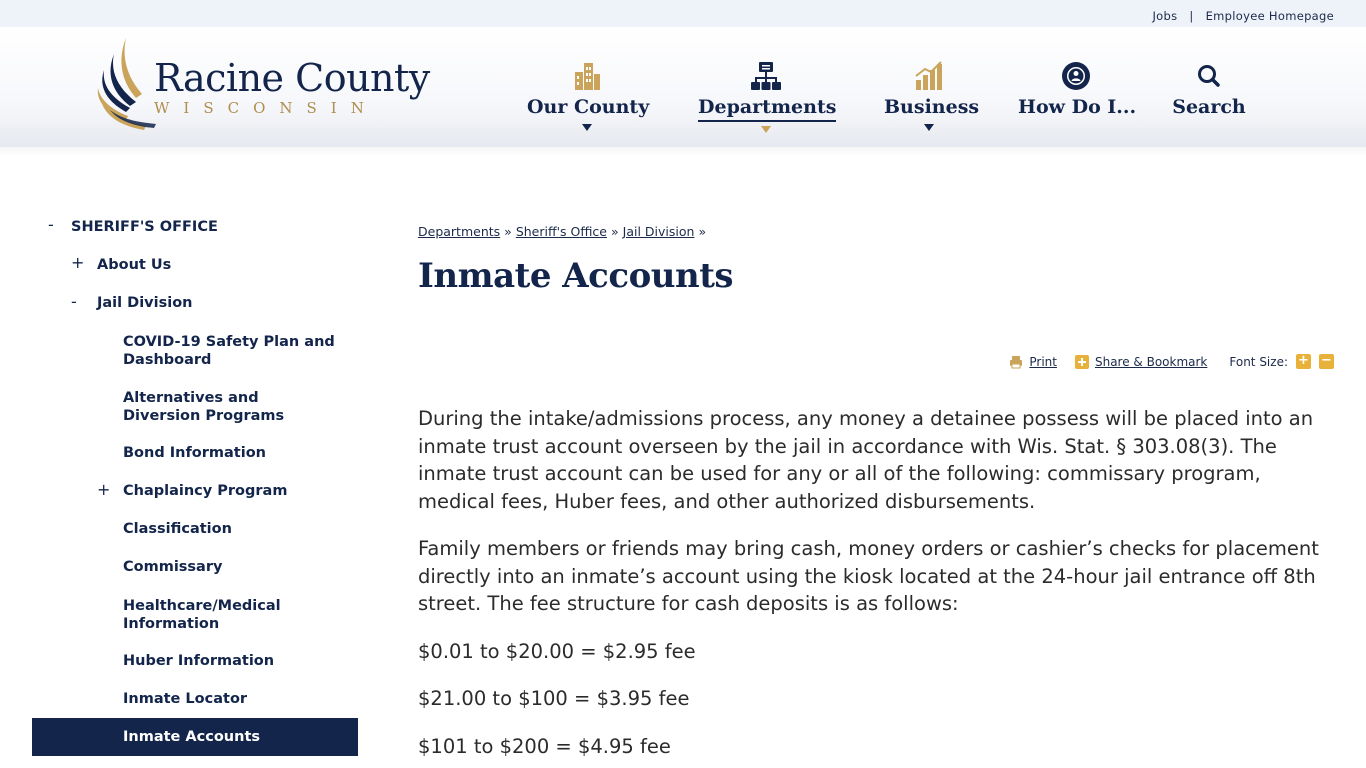 The height and width of the screenshot is (768, 1366). Describe the element at coordinates (205, 491) in the screenshot. I see `sidebar-item-chaplaincy: Chaplaincy Program` at that location.